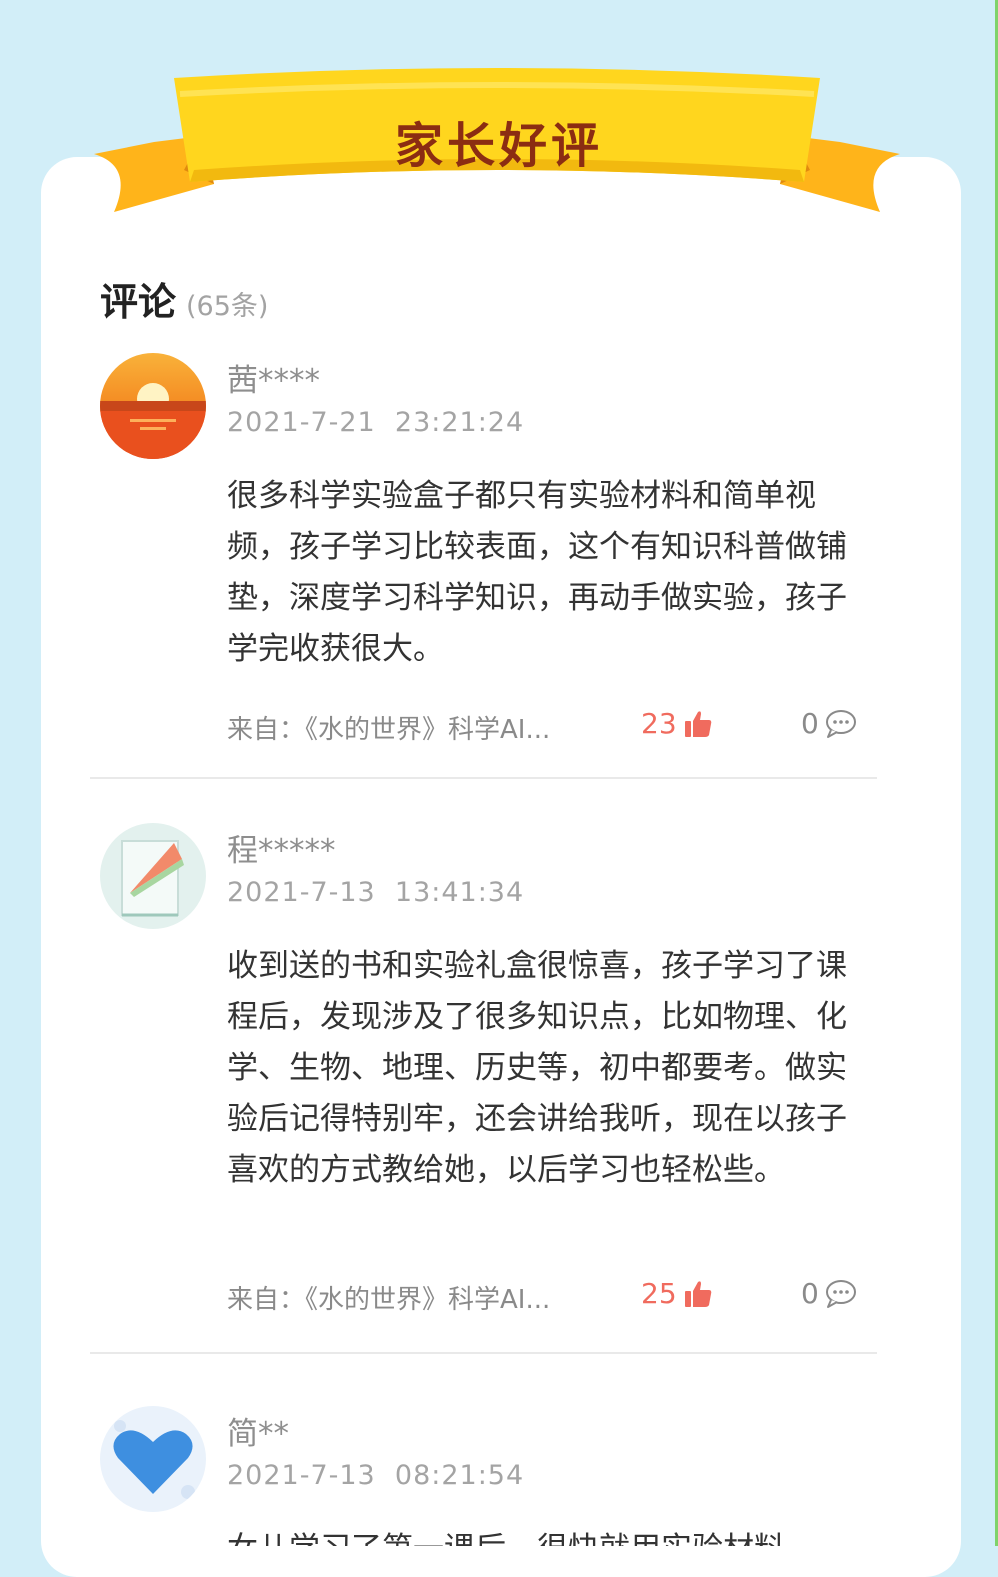 The width and height of the screenshot is (998, 1577). What do you see at coordinates (659, 723) in the screenshot?
I see `like-count: 23` at bounding box center [659, 723].